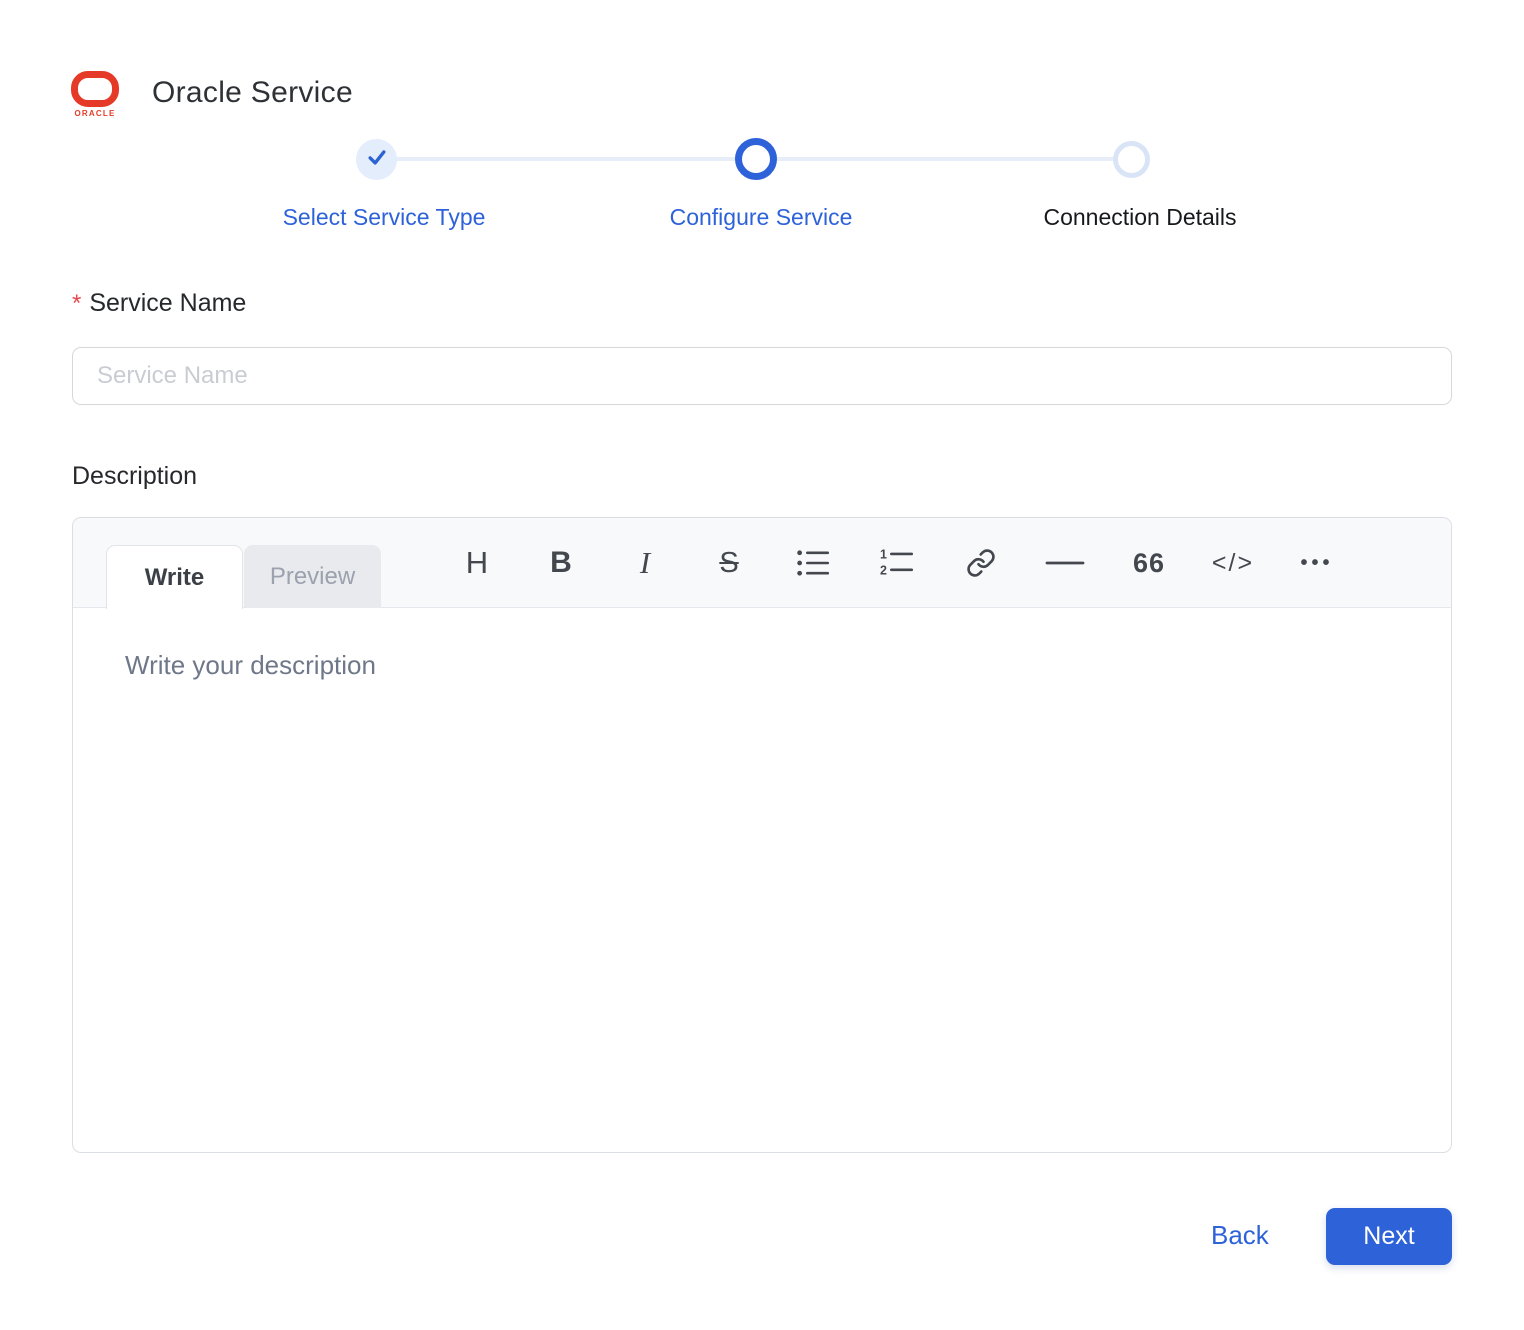 The width and height of the screenshot is (1524, 1330). Describe the element at coordinates (1140, 217) in the screenshot. I see `step-label-connection-details: Connection Details` at that location.